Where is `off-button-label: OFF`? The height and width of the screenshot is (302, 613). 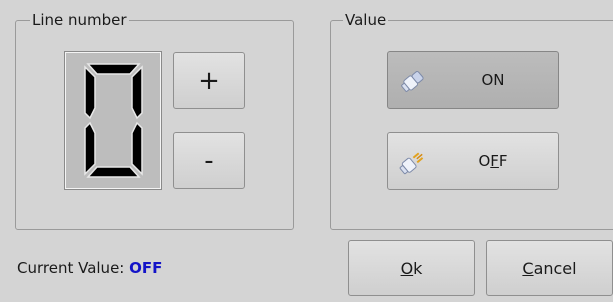 off-button-label: OFF is located at coordinates (493, 161).